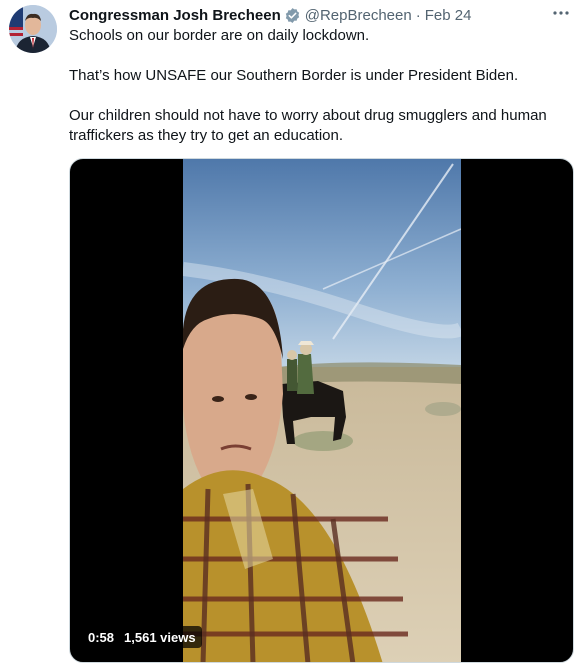  What do you see at coordinates (160, 637) in the screenshot?
I see `video-views: 1,561 views` at bounding box center [160, 637].